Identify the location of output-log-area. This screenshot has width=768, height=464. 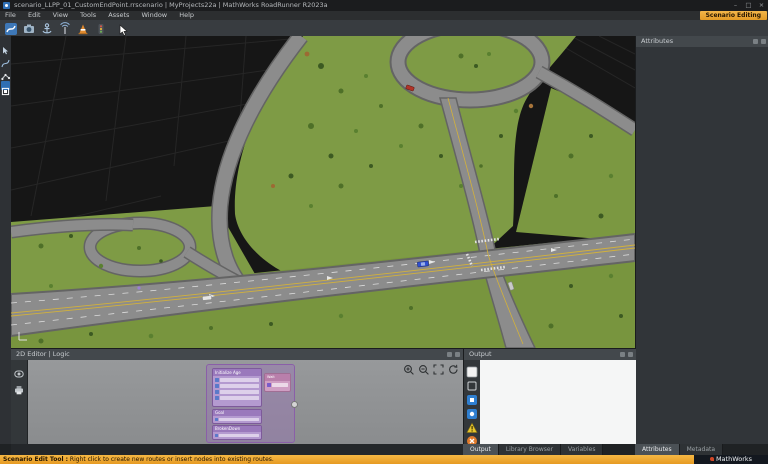
(558, 402).